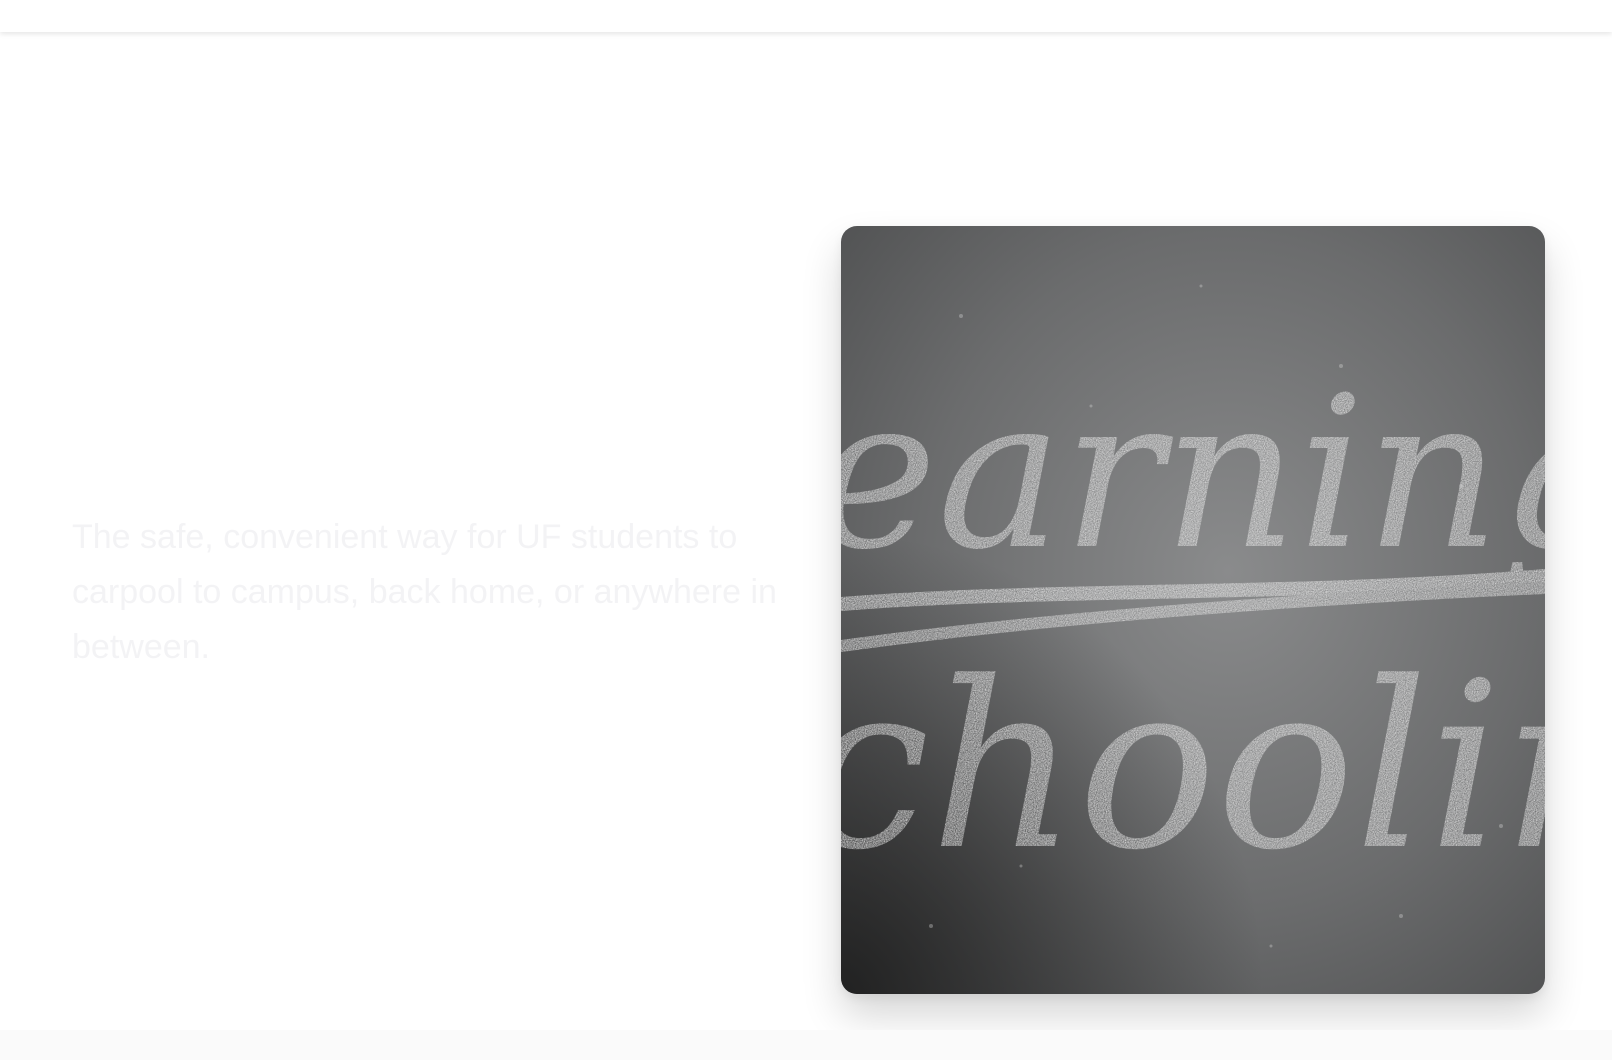  Describe the element at coordinates (806, 1045) in the screenshot. I see `page-bottom-band` at that location.